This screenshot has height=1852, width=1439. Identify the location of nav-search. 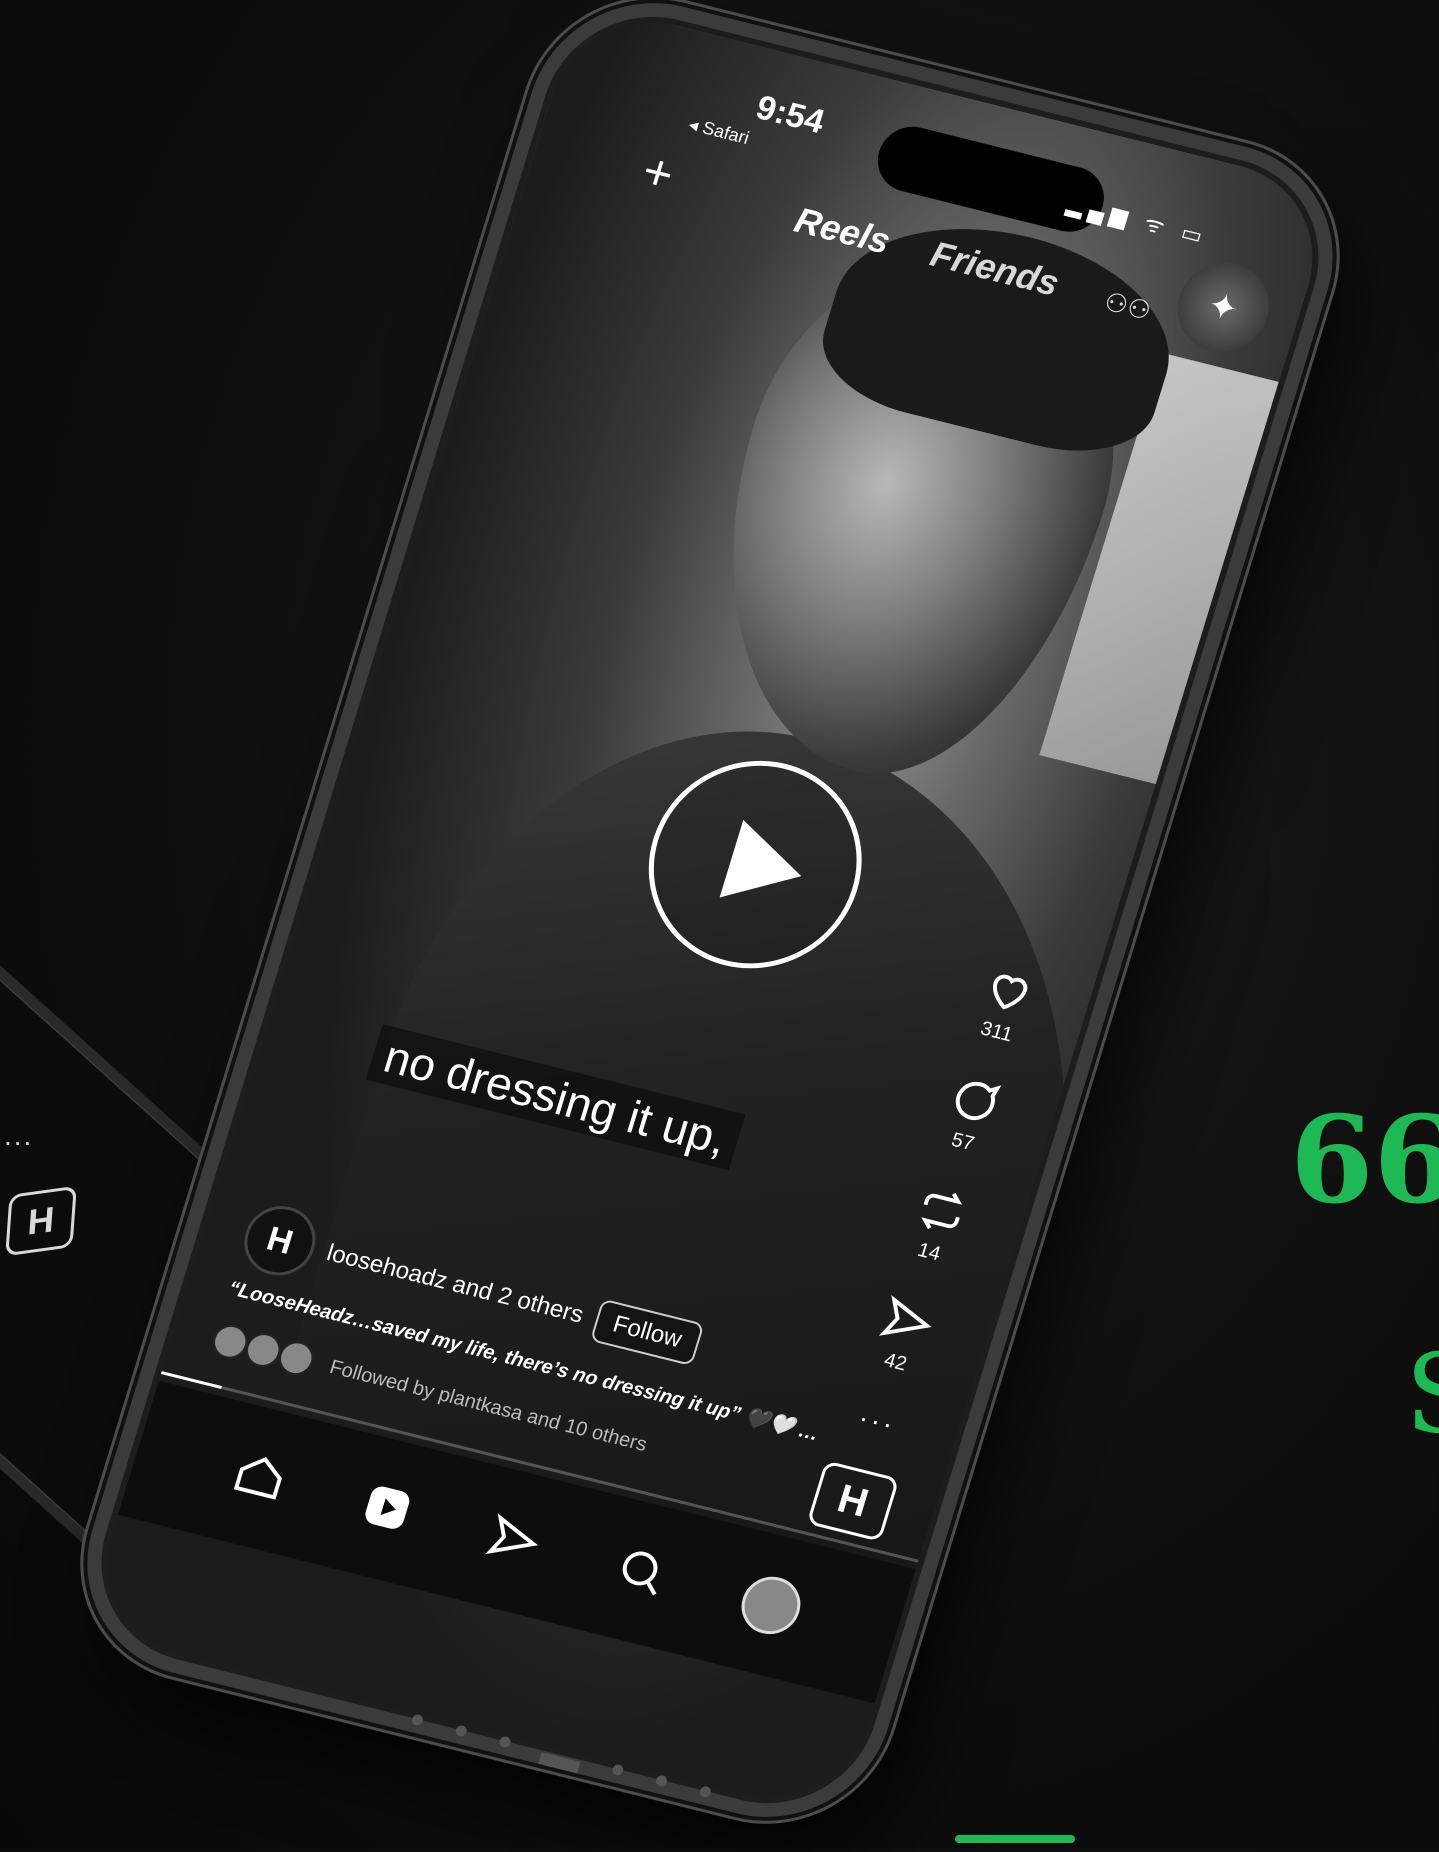
(640, 1572).